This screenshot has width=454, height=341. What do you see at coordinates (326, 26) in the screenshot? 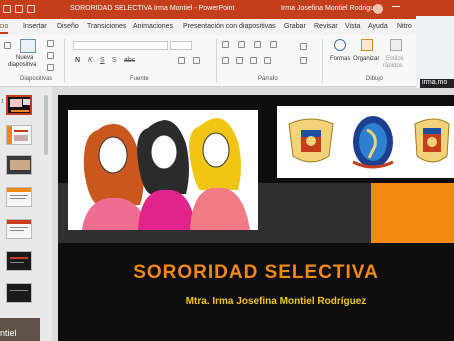
I see `tab-revisar: Revisar` at bounding box center [326, 26].